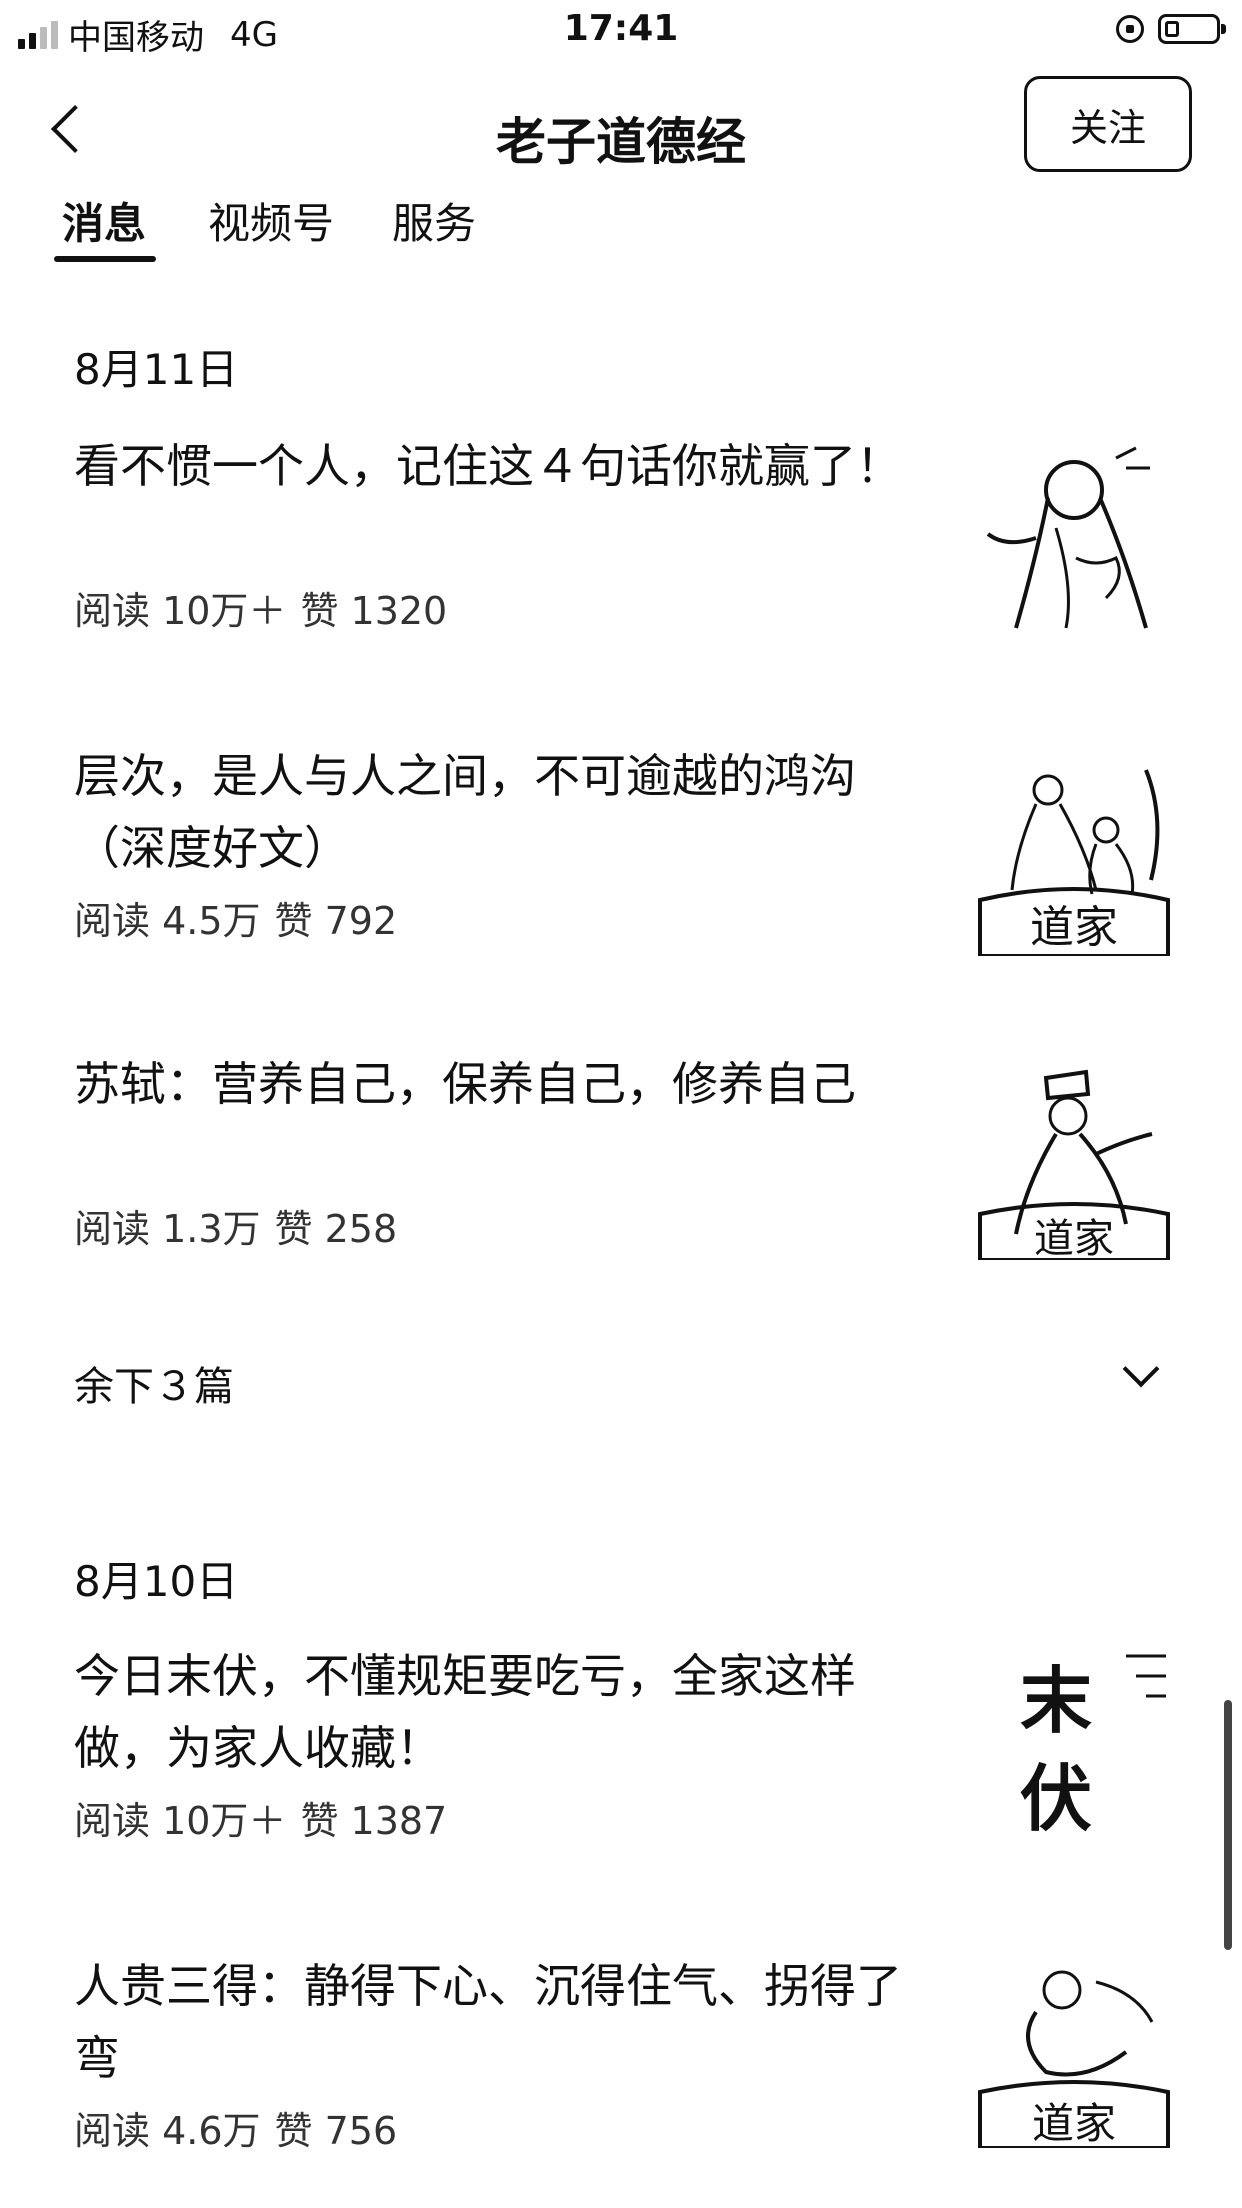  What do you see at coordinates (374, 611) in the screenshot?
I see `like-count: 赞 1320` at bounding box center [374, 611].